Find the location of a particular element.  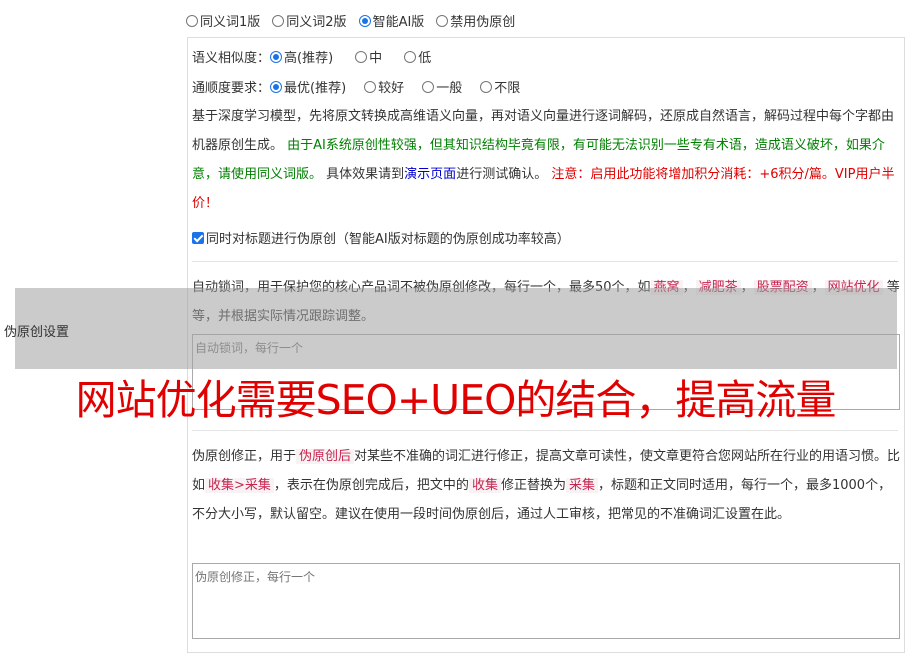

checkbox-checked-icon is located at coordinates (198, 237).